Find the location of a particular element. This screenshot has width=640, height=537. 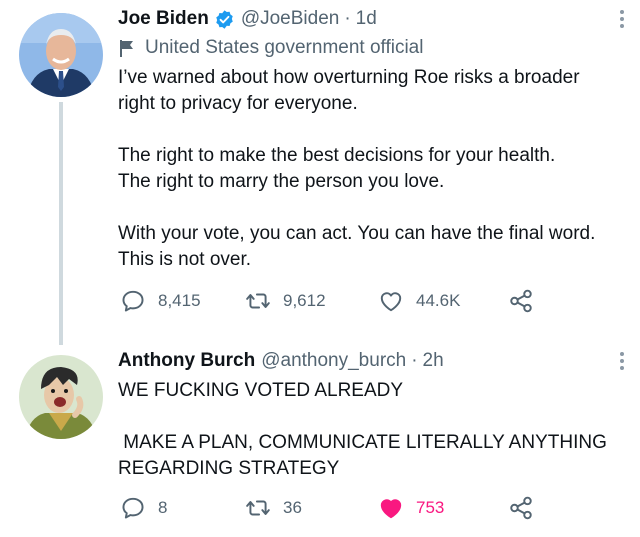

account-label: United States government official is located at coordinates (364, 48).